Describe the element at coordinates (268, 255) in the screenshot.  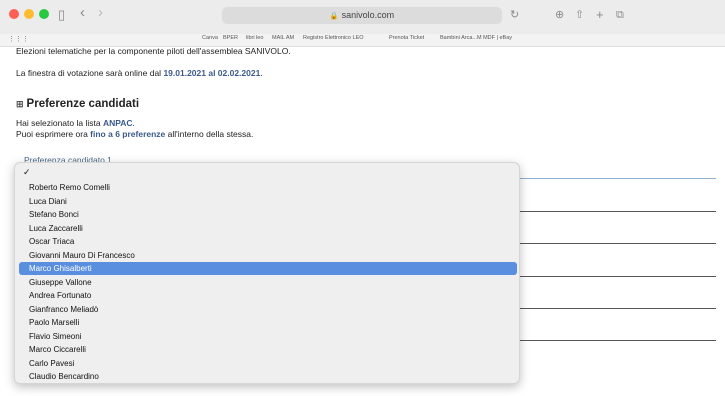
I see `dropdown-option: Giovanni Mauro Di Francesco` at that location.